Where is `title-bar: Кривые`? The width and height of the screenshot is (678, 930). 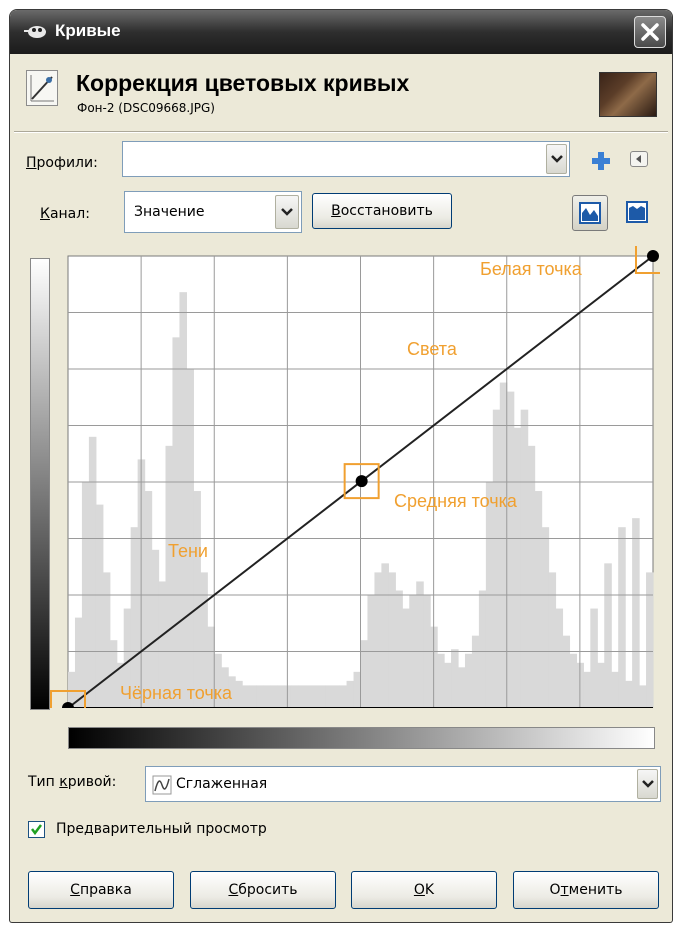 title-bar: Кривые is located at coordinates (341, 32).